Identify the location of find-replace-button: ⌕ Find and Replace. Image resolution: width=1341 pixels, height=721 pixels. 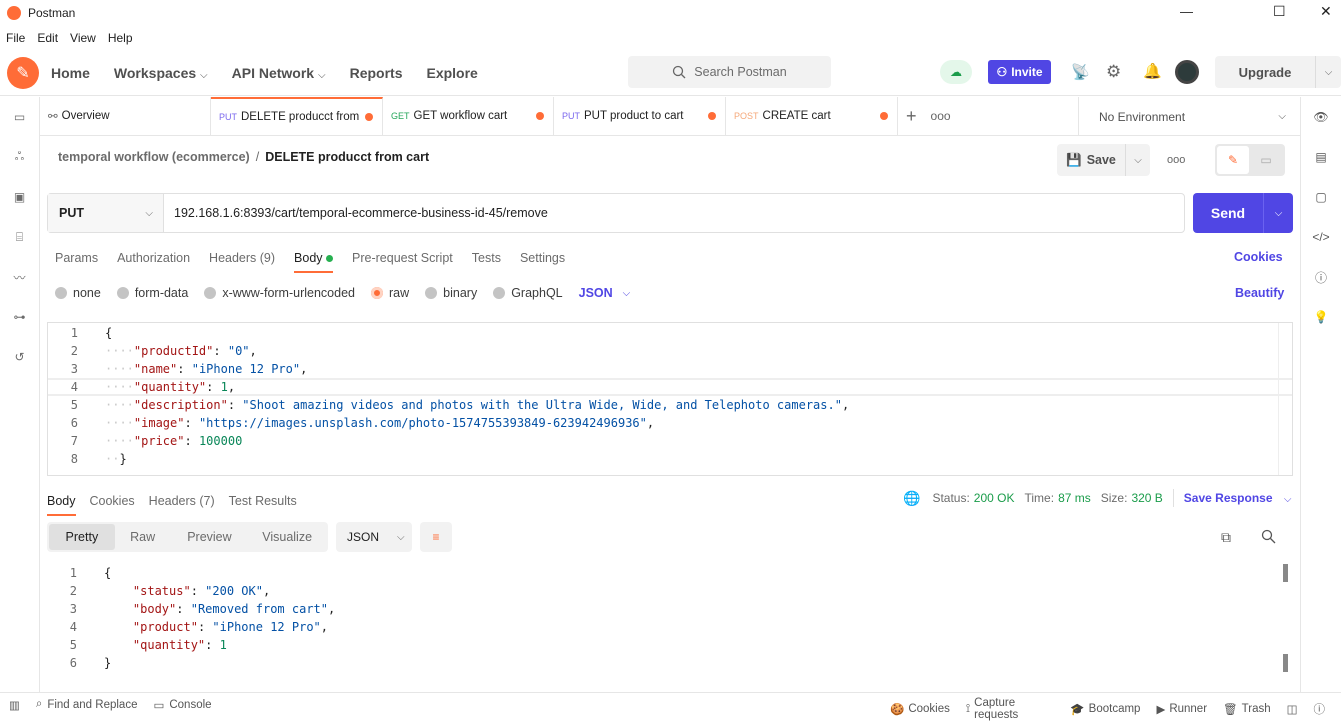
(87, 704).